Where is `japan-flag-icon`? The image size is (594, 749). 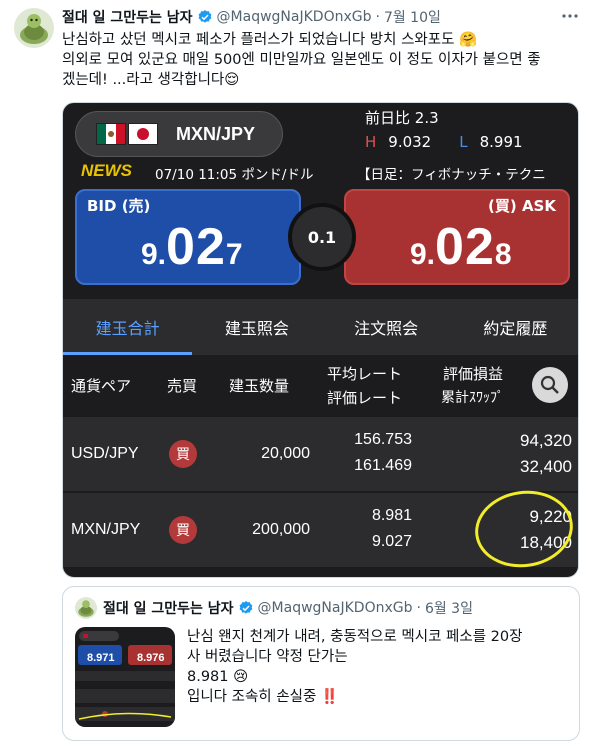
japan-flag-icon is located at coordinates (143, 134).